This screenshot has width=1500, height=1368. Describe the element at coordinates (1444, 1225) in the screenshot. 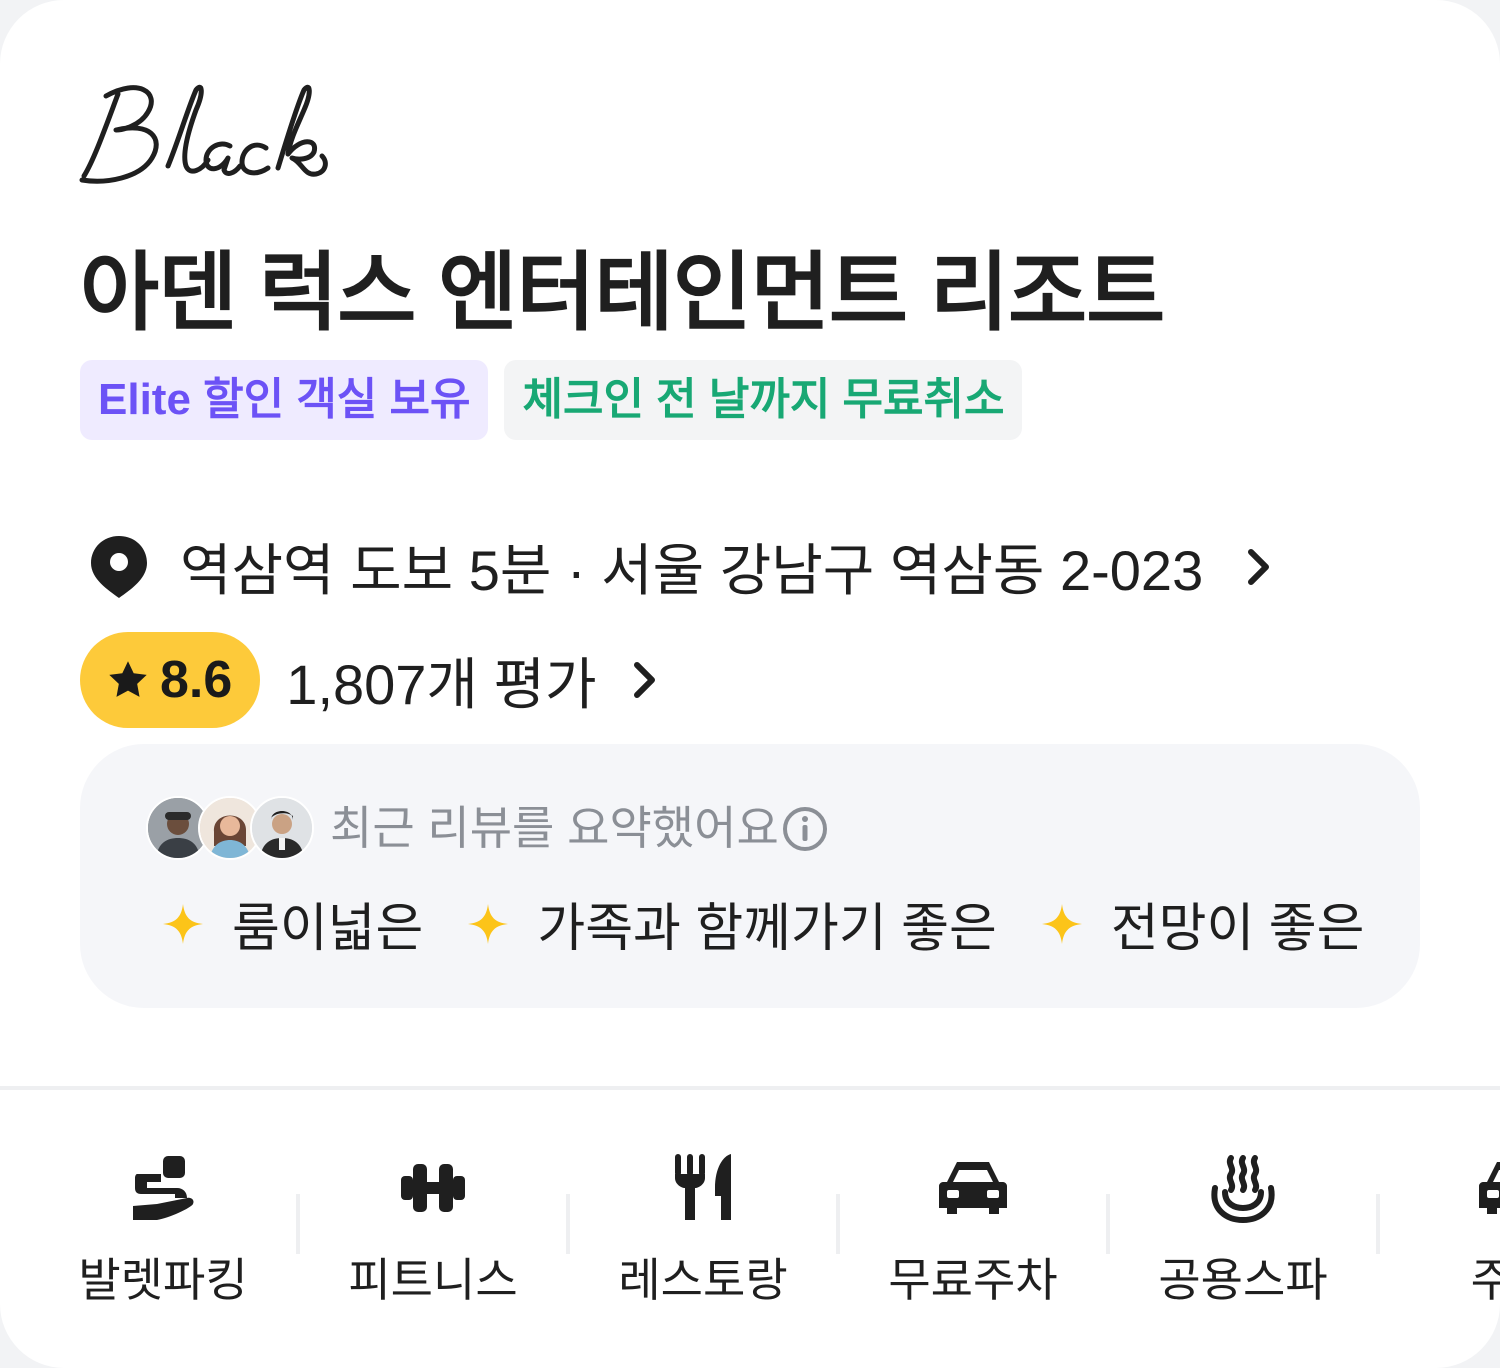

I see `amenity-parking: 주차` at that location.